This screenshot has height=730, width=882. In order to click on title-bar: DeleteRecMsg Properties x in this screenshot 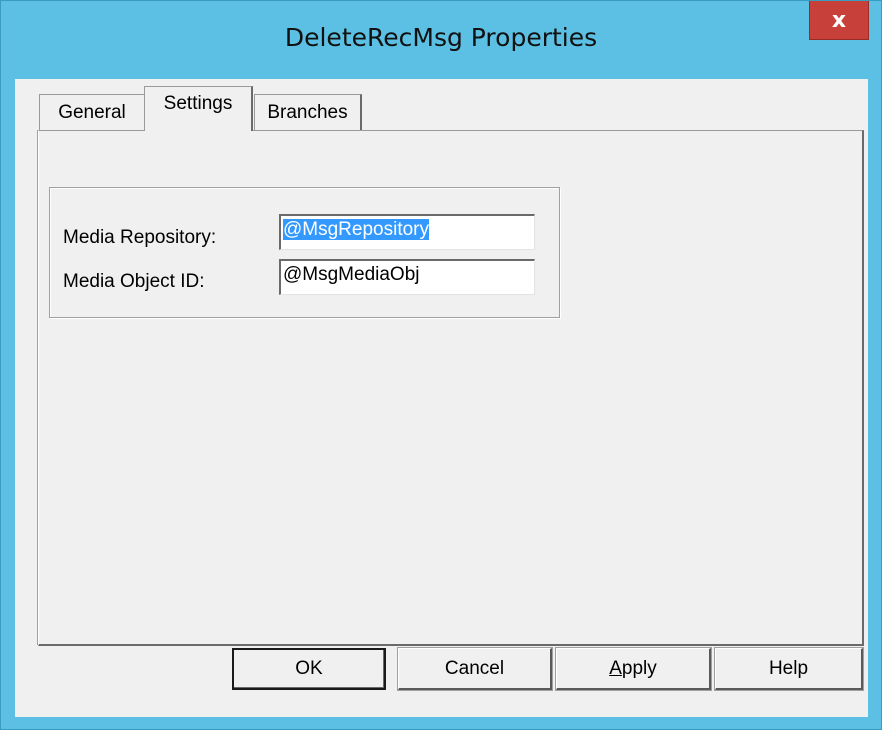, I will do `click(441, 40)`.